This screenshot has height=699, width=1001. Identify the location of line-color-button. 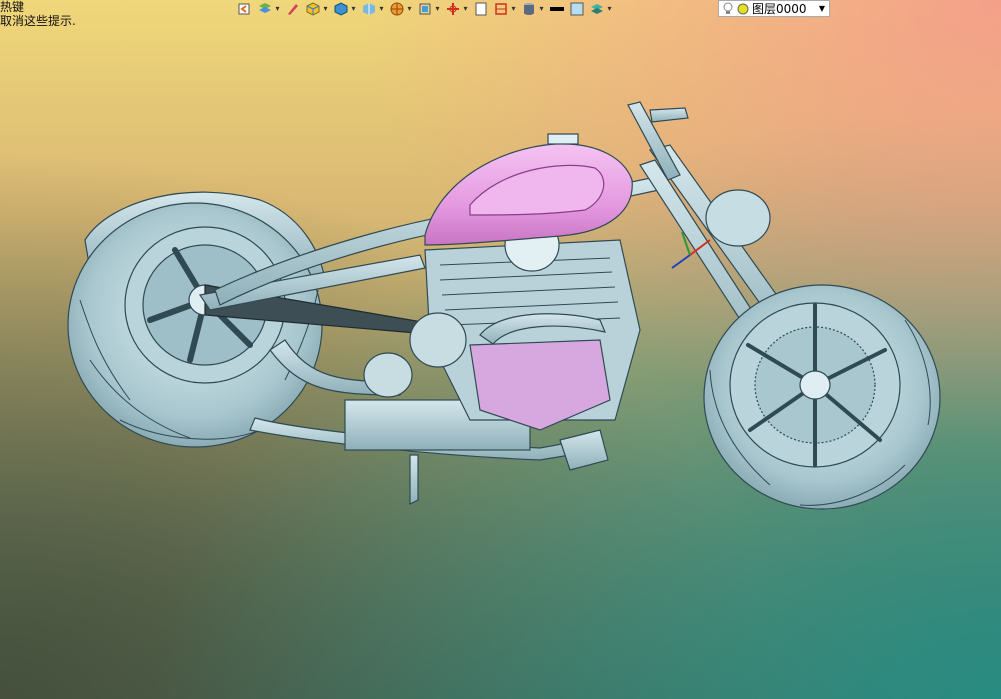
(557, 8).